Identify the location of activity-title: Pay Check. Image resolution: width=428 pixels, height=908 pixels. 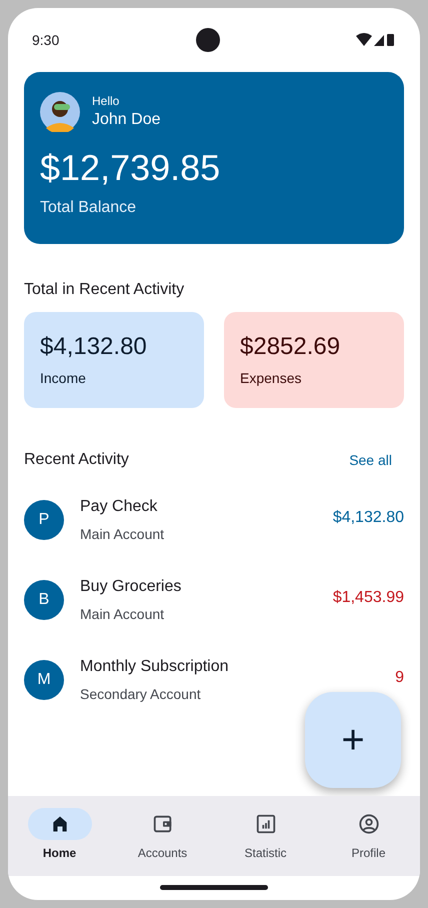
(119, 507).